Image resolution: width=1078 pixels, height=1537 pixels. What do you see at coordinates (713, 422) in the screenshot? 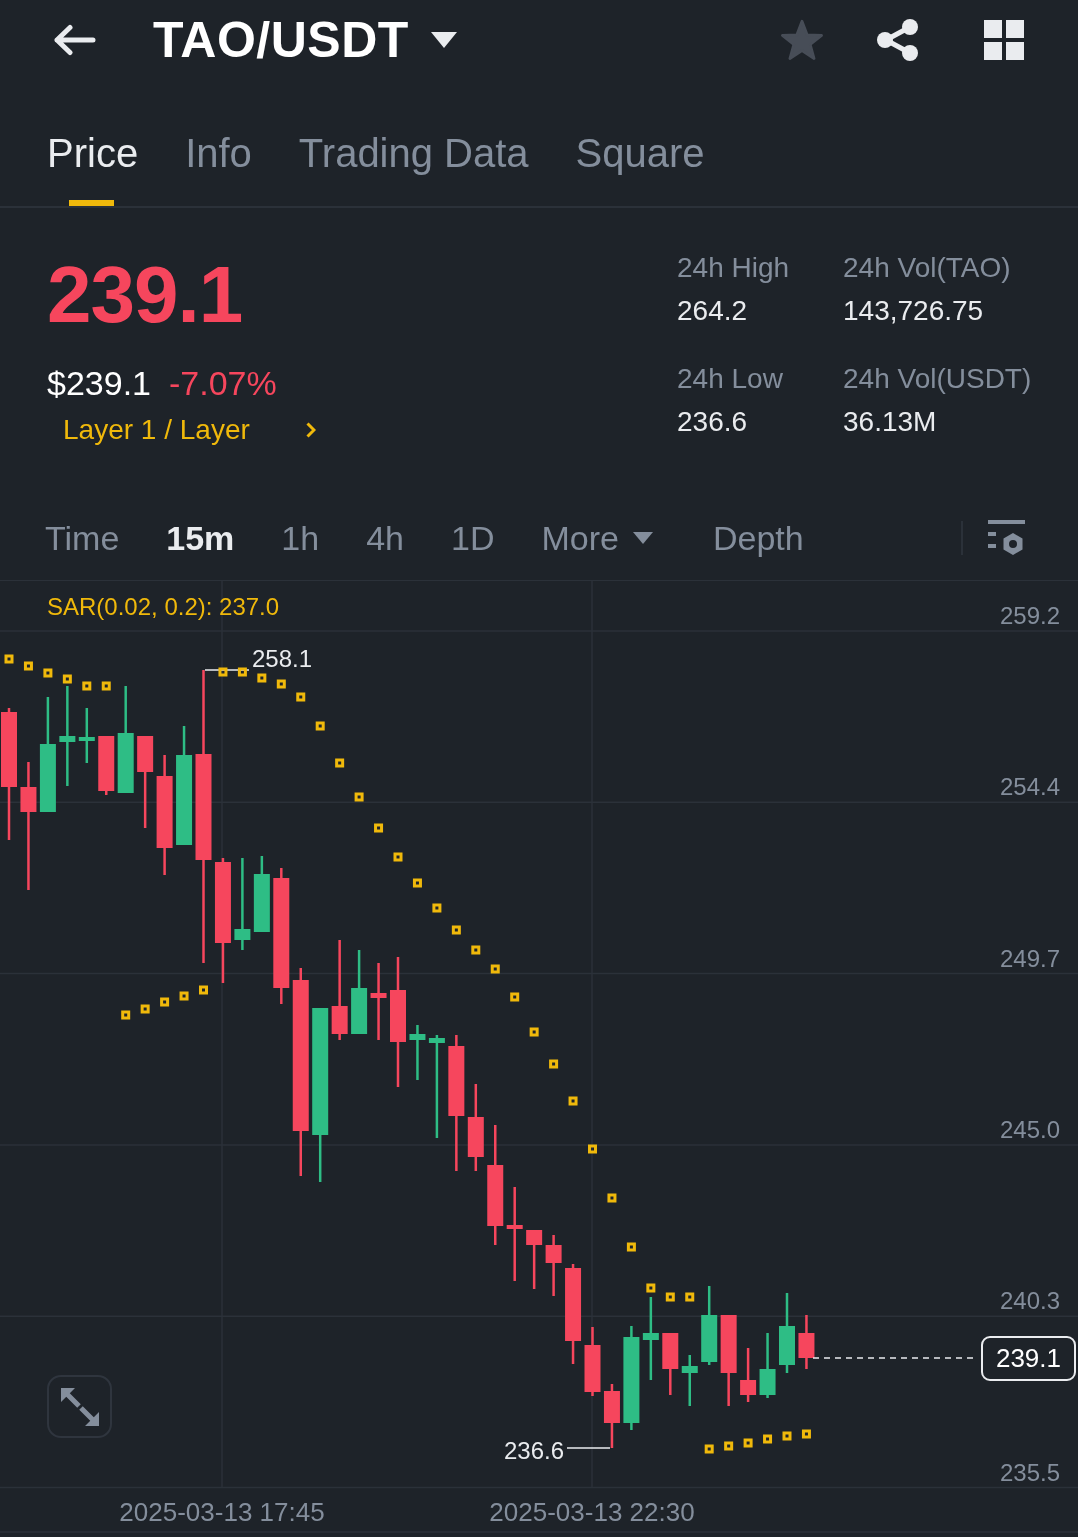
I see `stat-value: 236.6` at bounding box center [713, 422].